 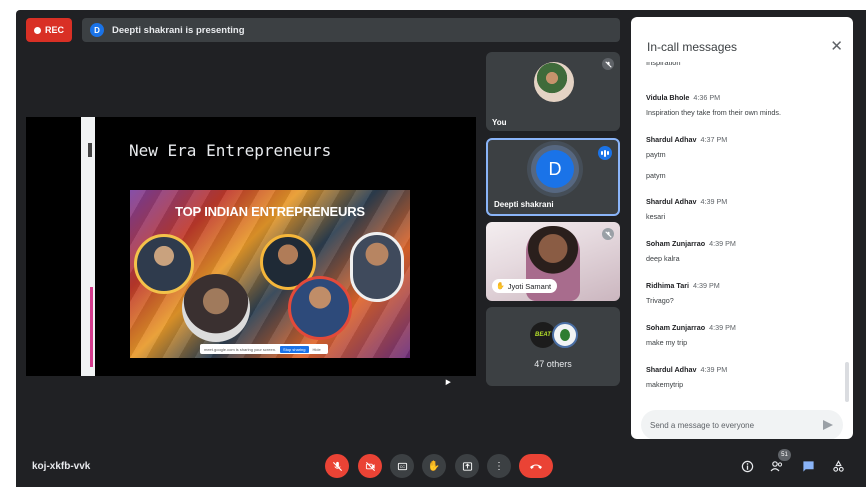 I want to click on message-text: deep kalra, so click(x=663, y=258).